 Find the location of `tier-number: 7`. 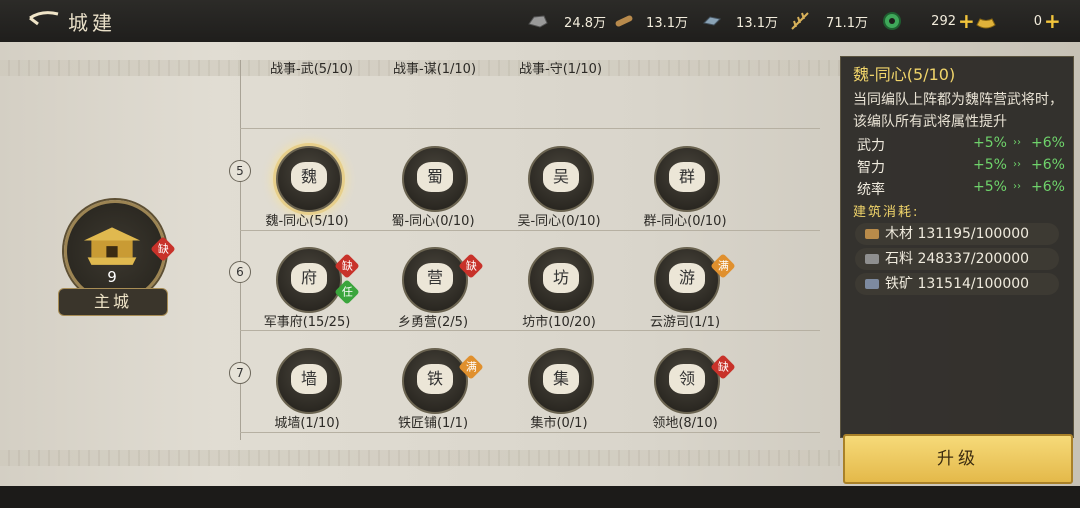

tier-number: 7 is located at coordinates (240, 373).